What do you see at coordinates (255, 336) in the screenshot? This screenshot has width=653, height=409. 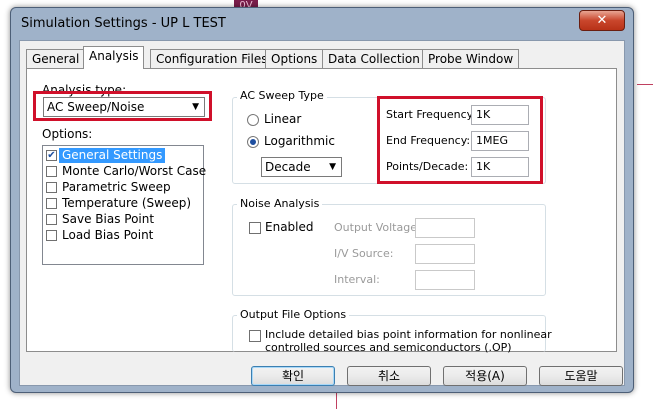 I see `include-bias-point-checkbox` at bounding box center [255, 336].